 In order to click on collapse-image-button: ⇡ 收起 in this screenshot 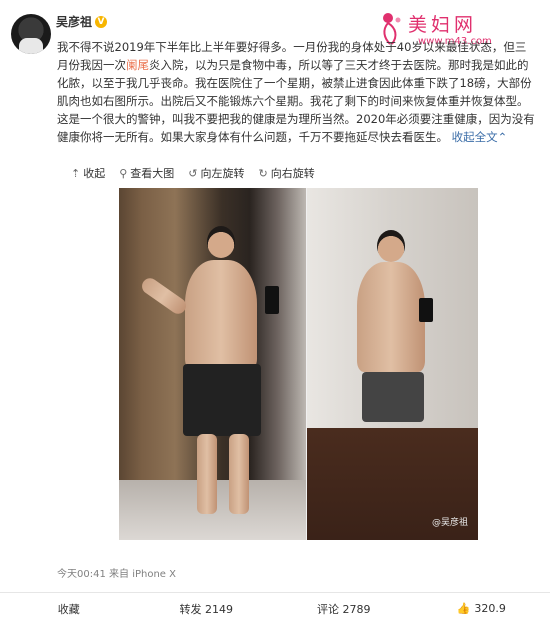, I will do `click(88, 173)`.